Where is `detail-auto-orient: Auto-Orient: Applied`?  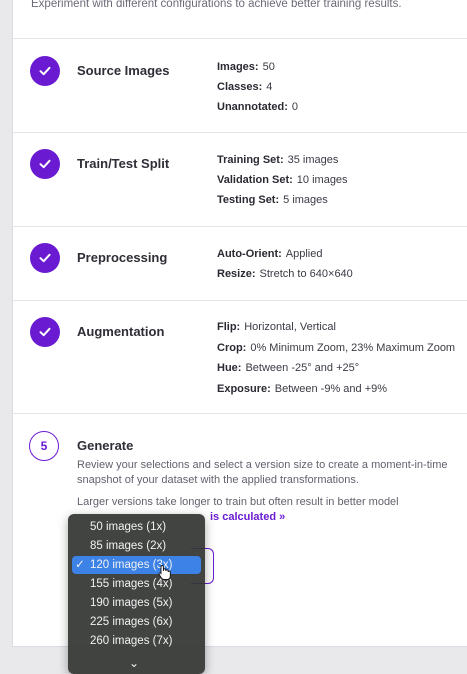 detail-auto-orient: Auto-Orient: Applied is located at coordinates (270, 254).